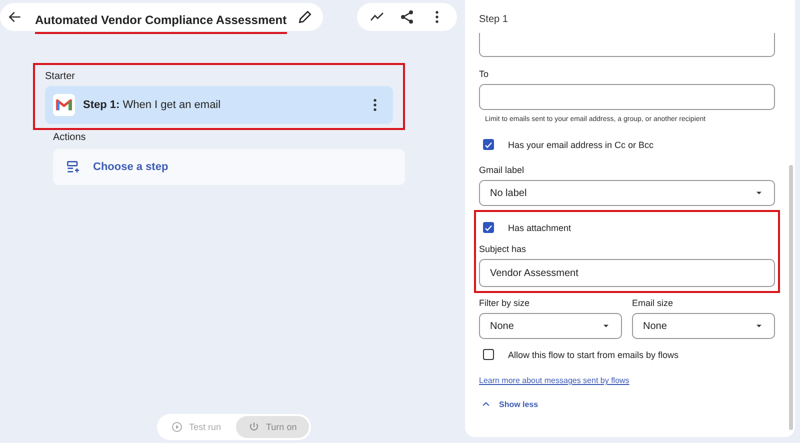 This screenshot has width=800, height=443. I want to click on panel-title: Step 1, so click(494, 20).